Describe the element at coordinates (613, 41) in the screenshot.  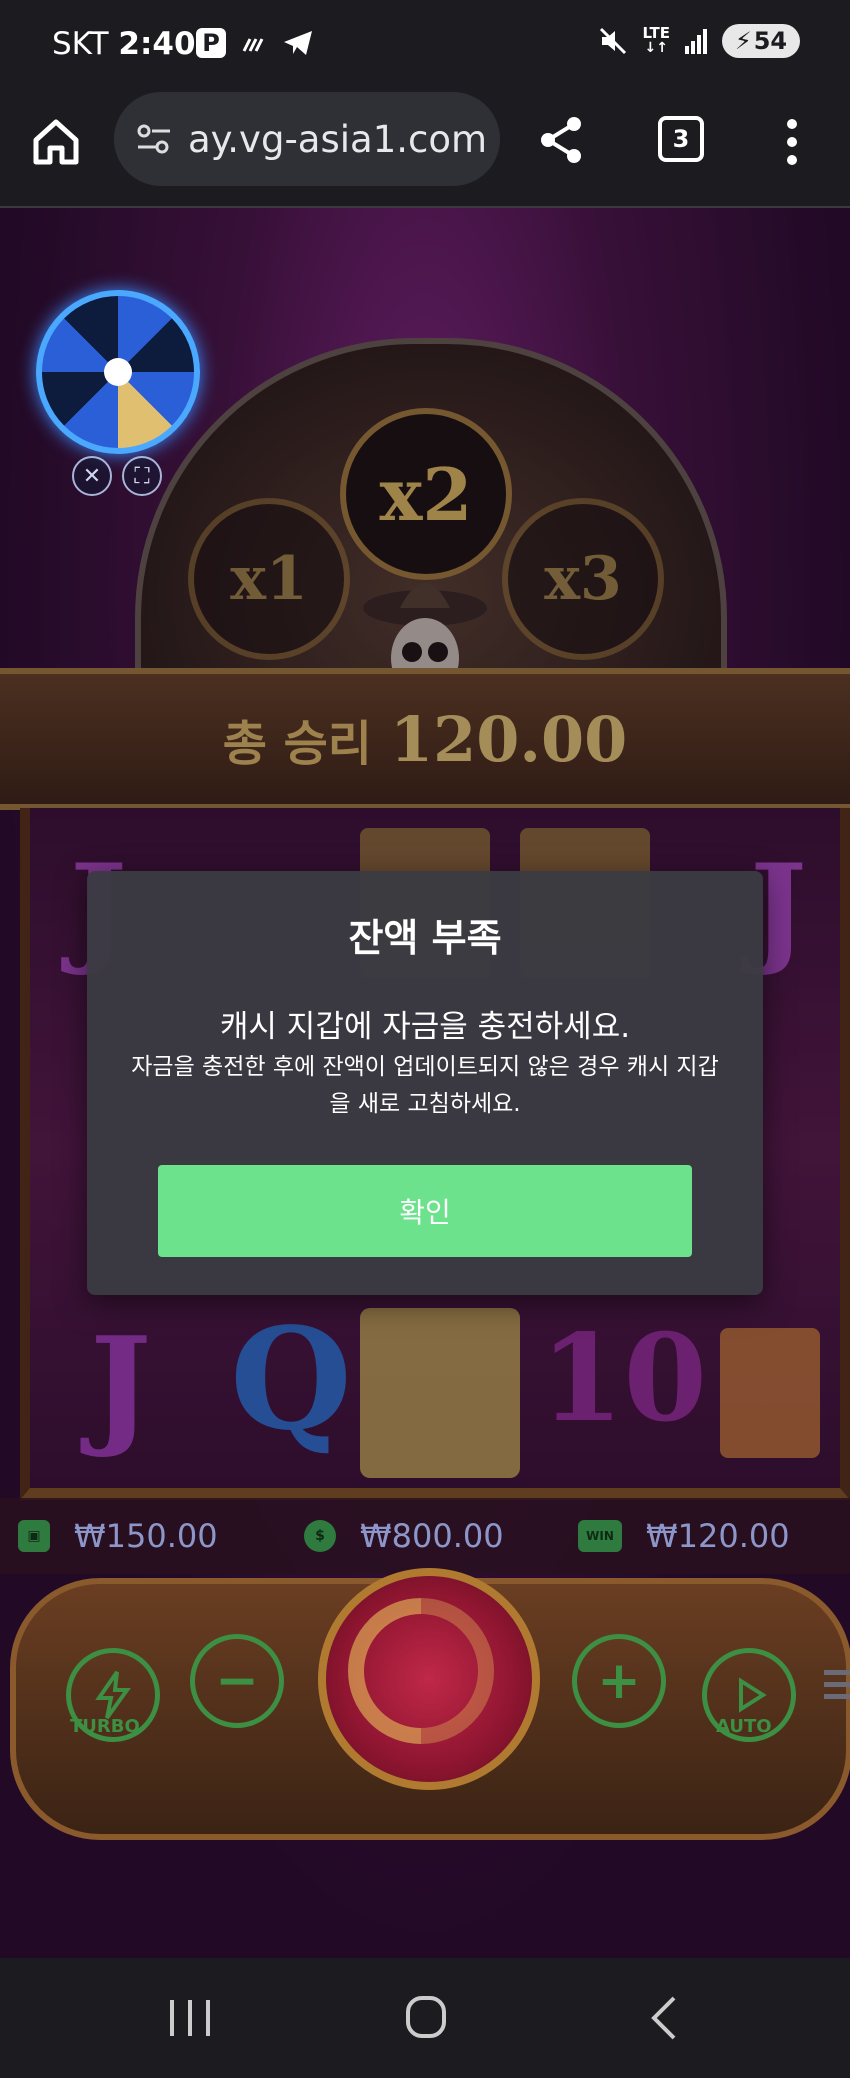
I see `mute-icon` at that location.